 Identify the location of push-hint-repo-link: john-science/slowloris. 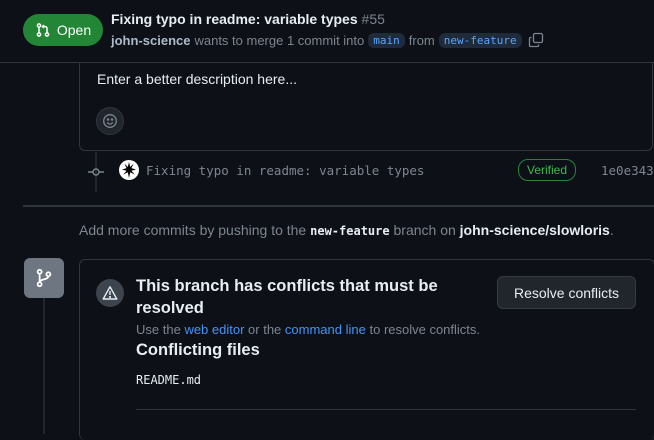
(535, 230).